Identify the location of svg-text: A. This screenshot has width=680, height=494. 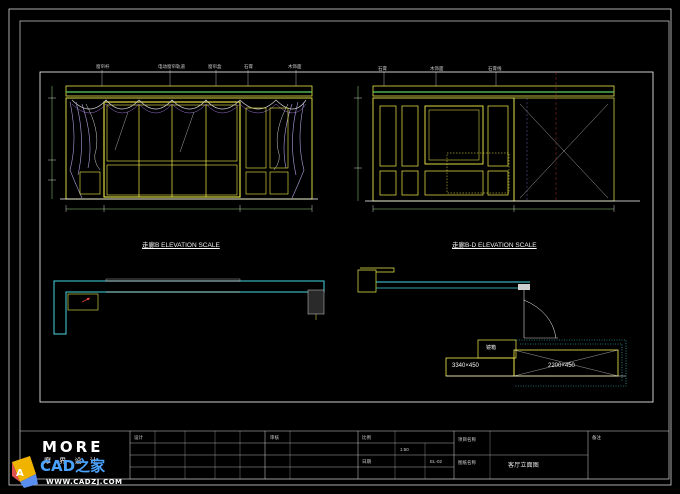
(20, 473).